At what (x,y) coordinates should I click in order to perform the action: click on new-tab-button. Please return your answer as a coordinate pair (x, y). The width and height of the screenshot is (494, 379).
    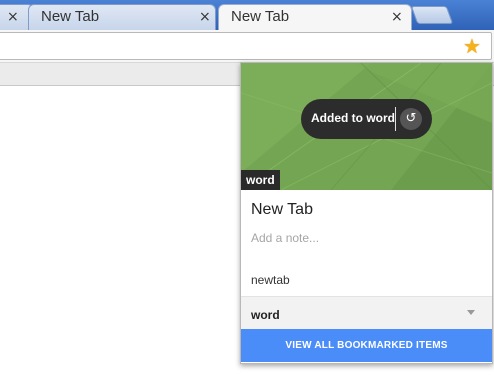
    Looking at the image, I should click on (432, 15).